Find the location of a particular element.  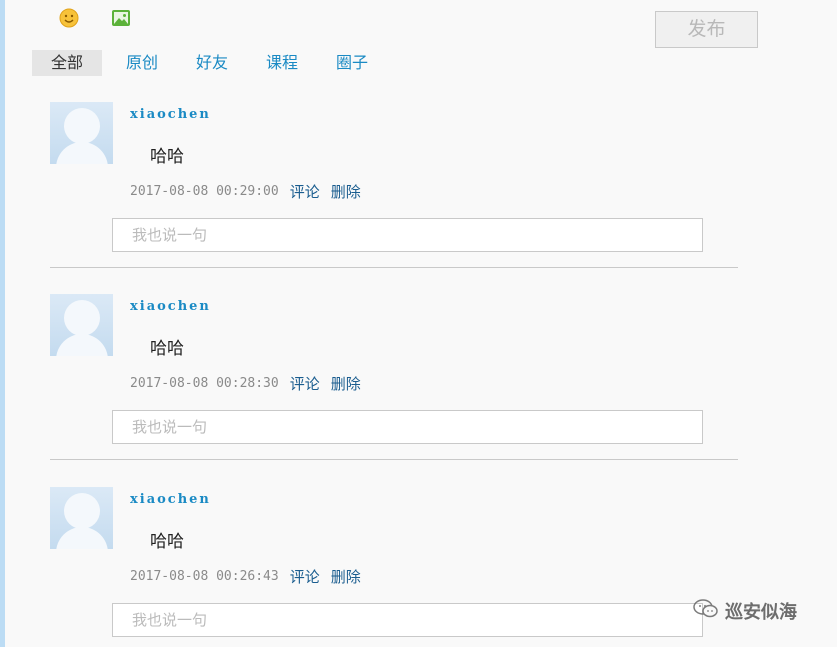

smiley-face-icon is located at coordinates (69, 18).